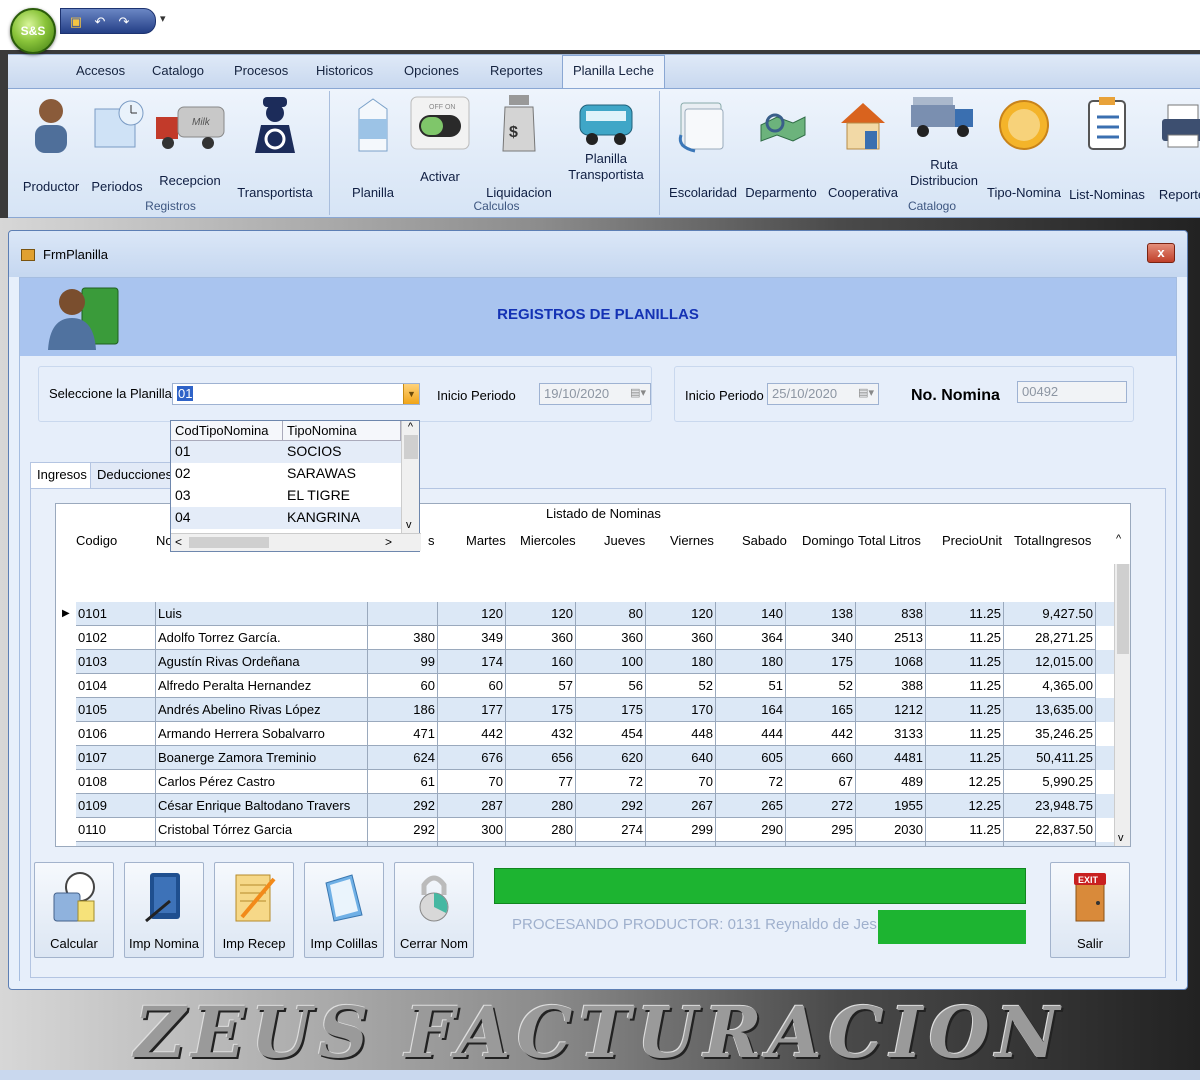 This screenshot has height=1080, width=1200. I want to click on close-button: x, so click(1161, 253).